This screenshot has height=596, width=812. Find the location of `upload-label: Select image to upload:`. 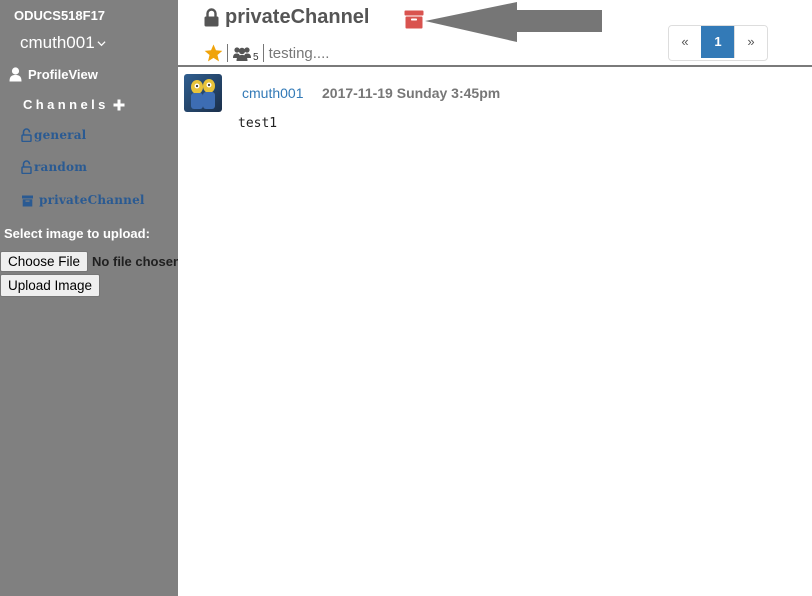

upload-label: Select image to upload: is located at coordinates (77, 233).